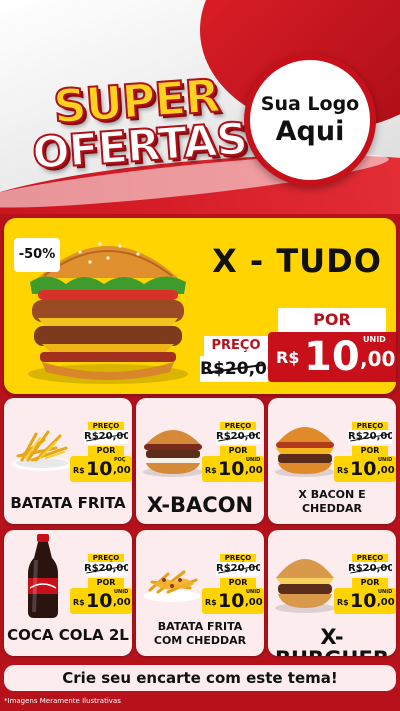 The image size is (400, 711). What do you see at coordinates (68, 635) in the screenshot?
I see `product-name: COCA COLA 2L` at bounding box center [68, 635].